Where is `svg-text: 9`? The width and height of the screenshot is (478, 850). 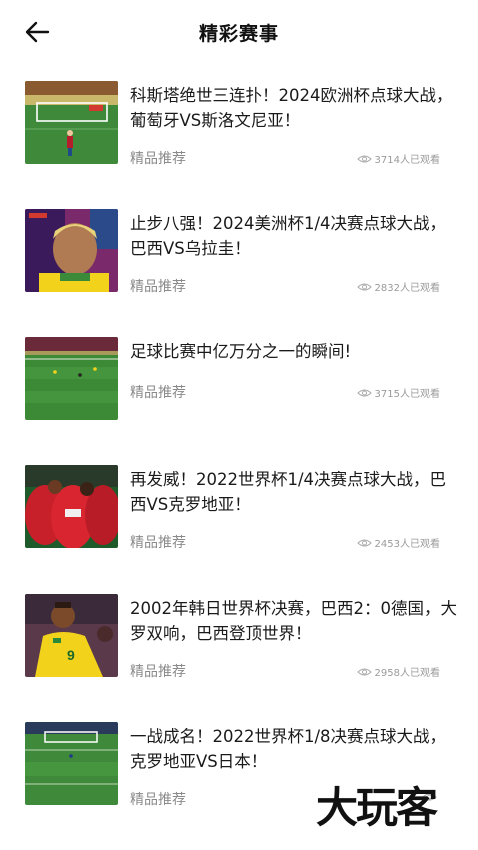
svg-text: 9 is located at coordinates (71, 655).